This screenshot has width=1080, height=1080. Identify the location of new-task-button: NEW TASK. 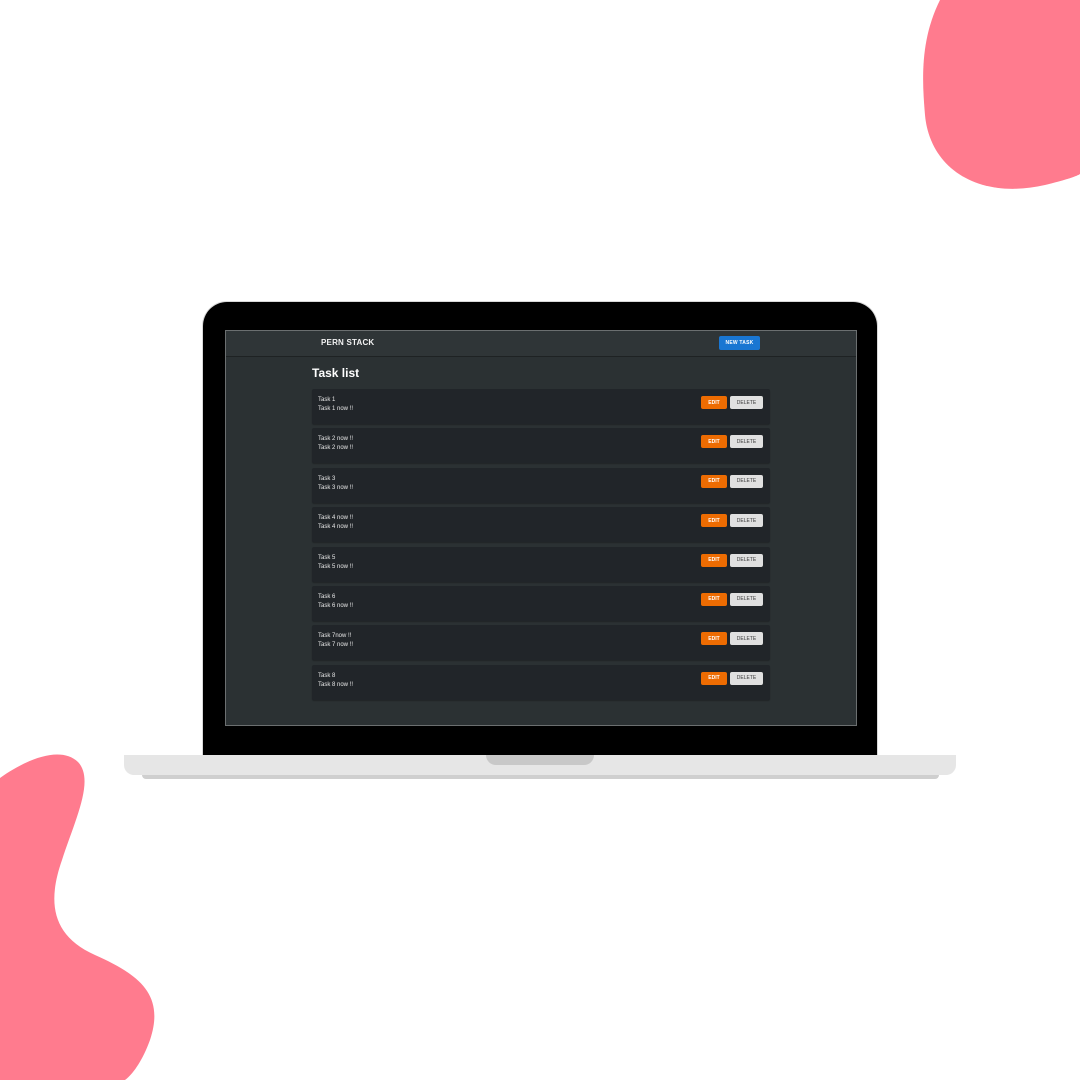
(739, 343).